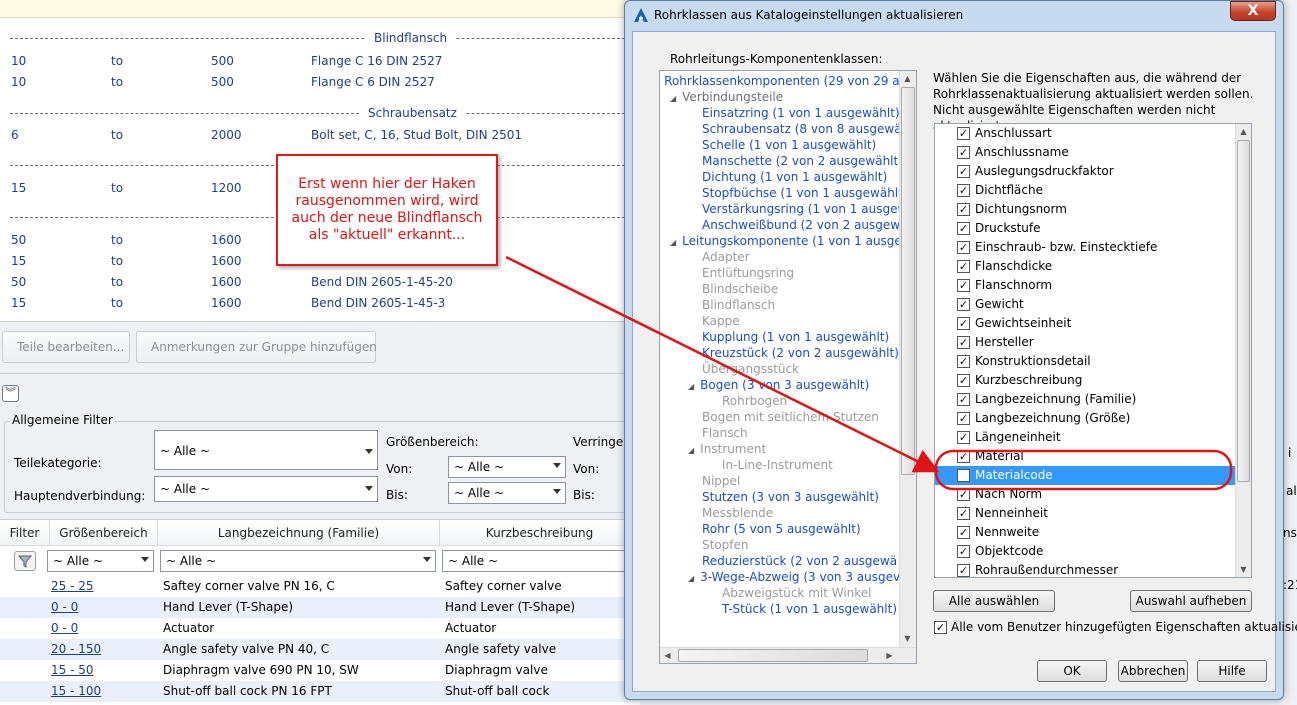 This screenshot has height=705, width=1297. Describe the element at coordinates (721, 481) in the screenshot. I see `tree-item: Nippel` at that location.